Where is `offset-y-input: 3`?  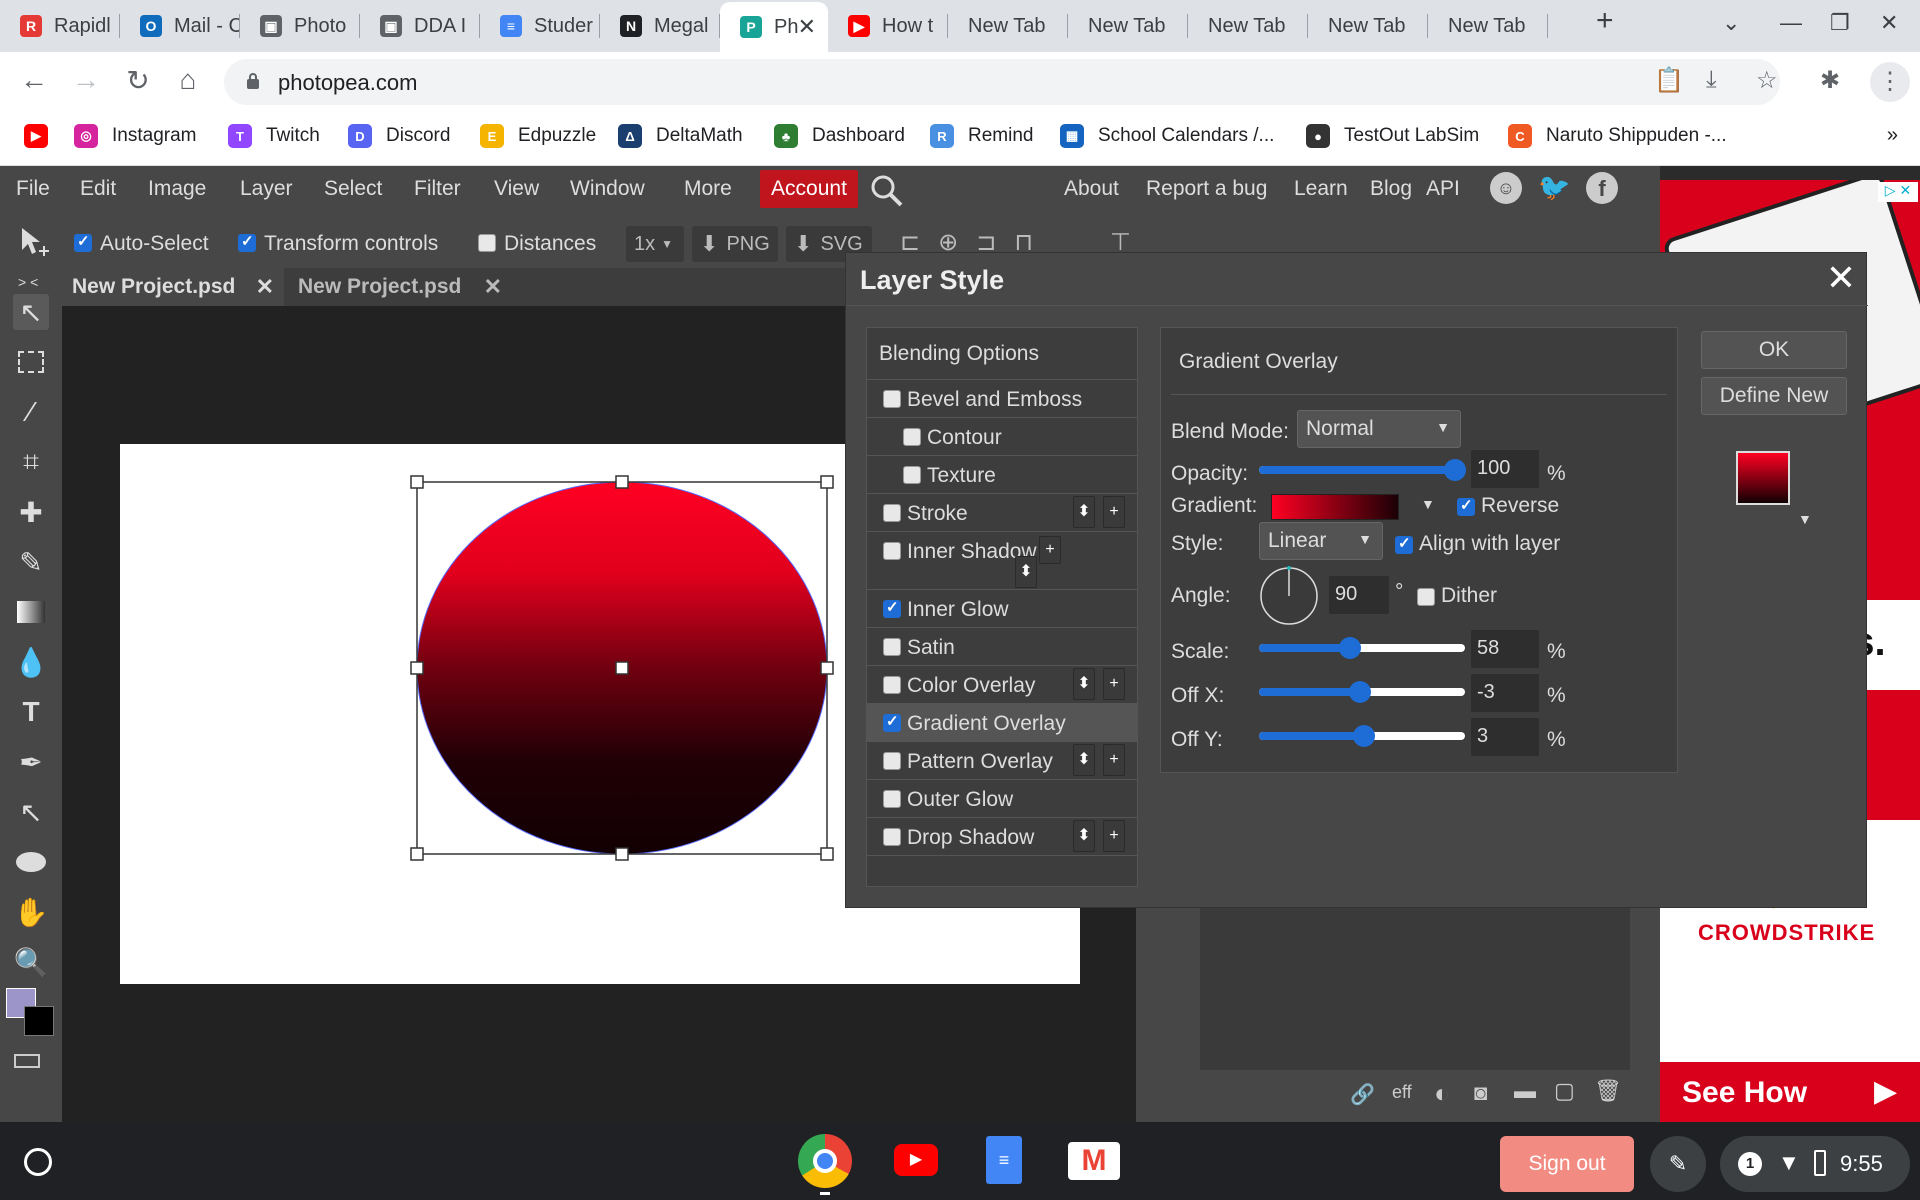
offset-y-input: 3 is located at coordinates (1505, 737).